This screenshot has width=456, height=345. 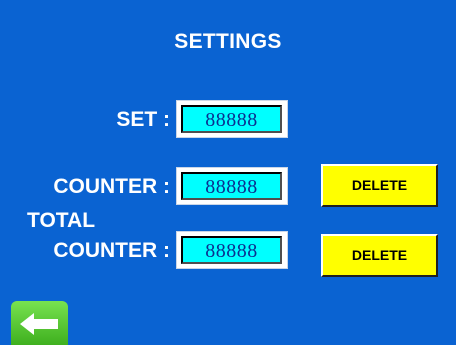 What do you see at coordinates (379, 185) in the screenshot?
I see `delete-counter-button: DELETE` at bounding box center [379, 185].